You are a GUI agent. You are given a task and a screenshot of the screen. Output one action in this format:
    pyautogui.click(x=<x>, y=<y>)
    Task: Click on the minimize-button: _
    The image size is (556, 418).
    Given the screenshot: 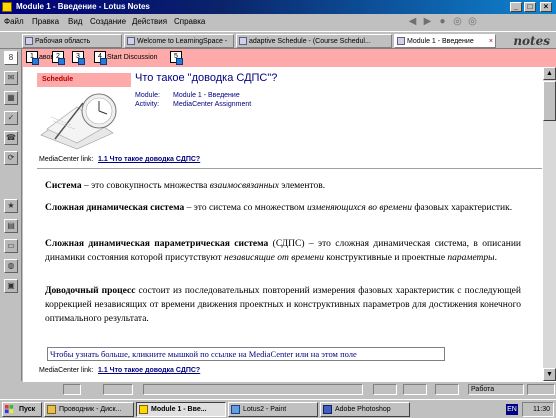 What is the action you would take?
    pyautogui.click(x=516, y=7)
    